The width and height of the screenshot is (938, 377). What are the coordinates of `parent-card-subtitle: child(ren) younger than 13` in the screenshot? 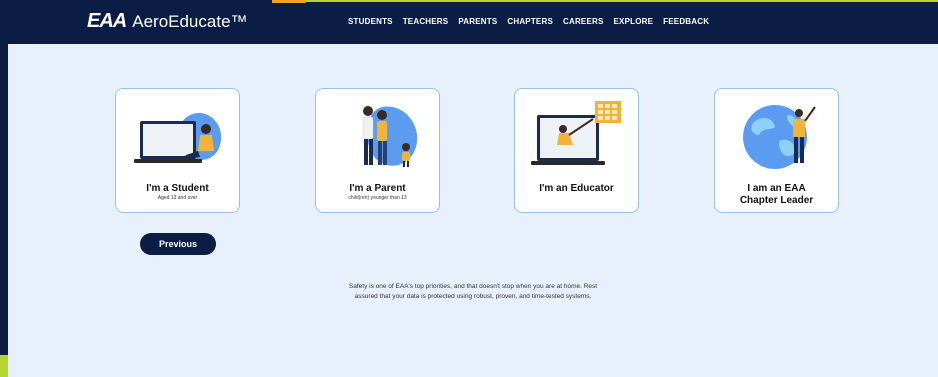 It's located at (377, 198).